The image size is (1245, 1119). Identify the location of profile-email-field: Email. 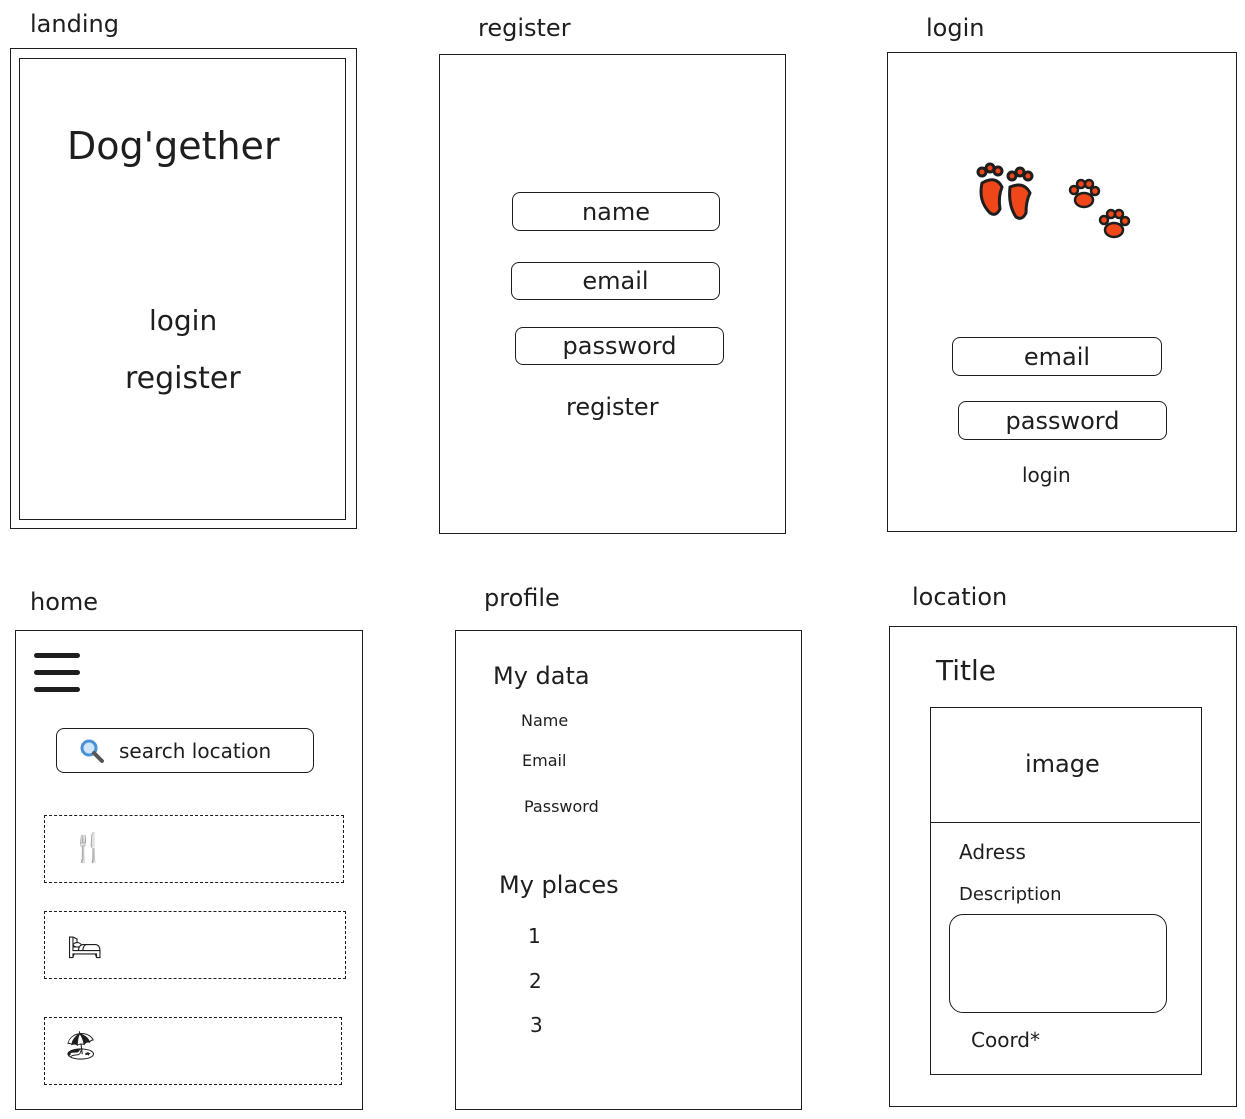
(544, 760).